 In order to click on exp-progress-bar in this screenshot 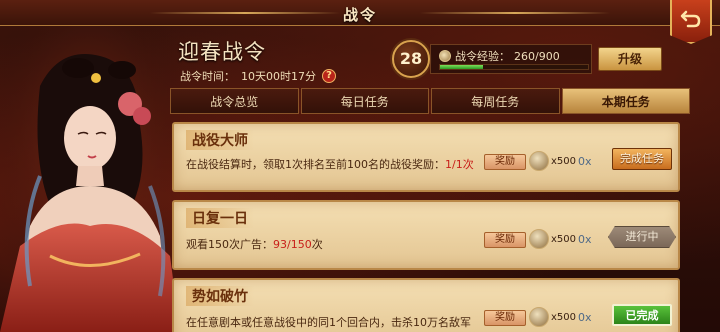, I will do `click(514, 67)`.